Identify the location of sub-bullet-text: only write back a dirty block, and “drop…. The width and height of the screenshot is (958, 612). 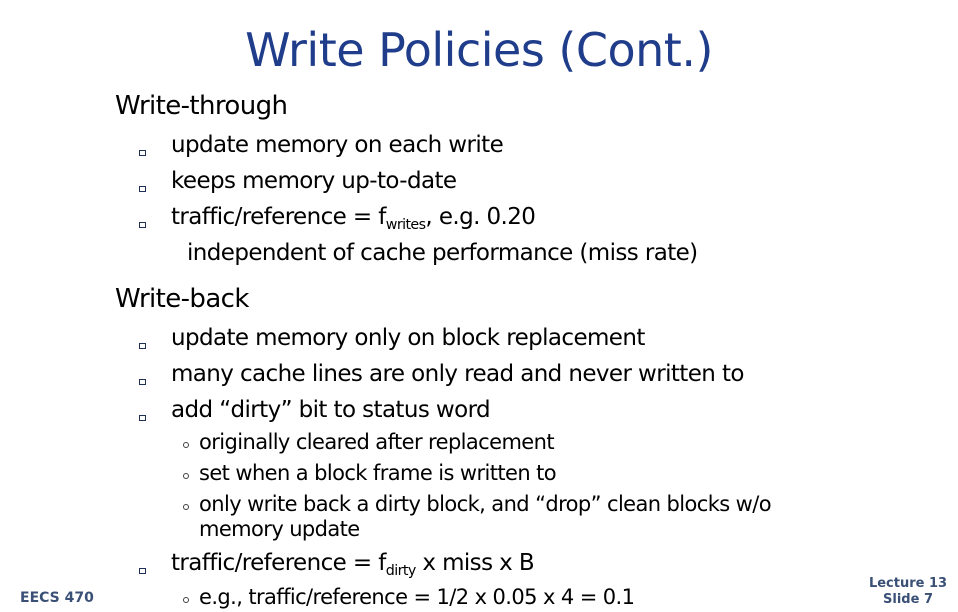
(485, 504).